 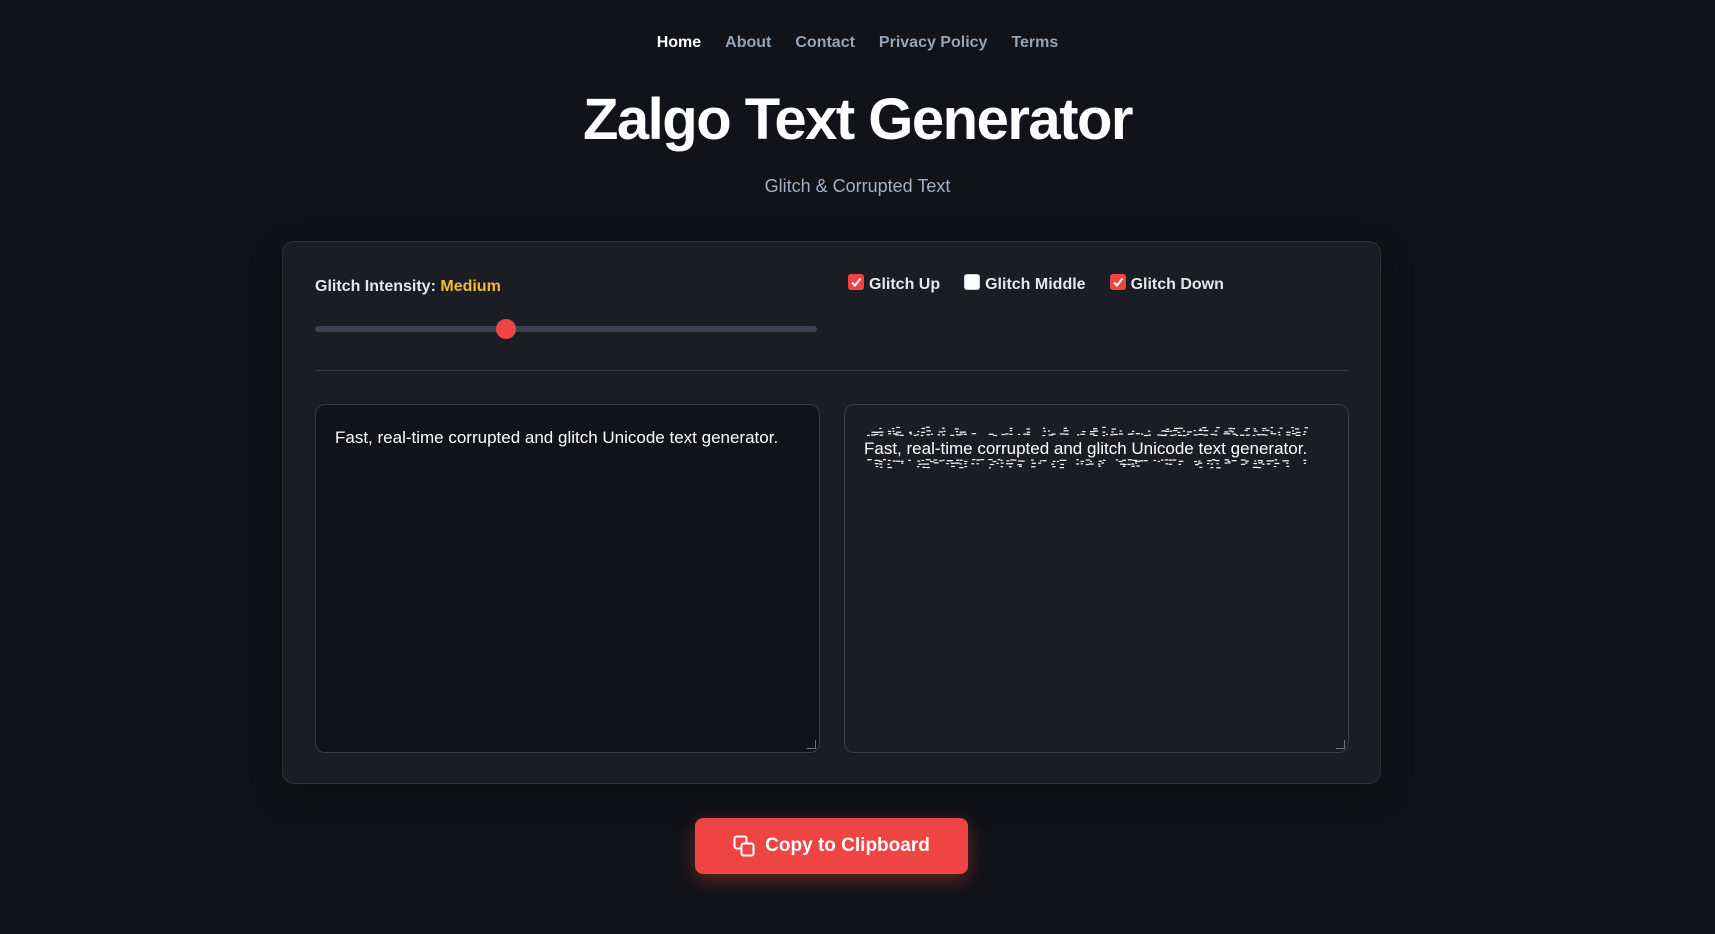 What do you see at coordinates (748, 43) in the screenshot?
I see `nav-link-about: About` at bounding box center [748, 43].